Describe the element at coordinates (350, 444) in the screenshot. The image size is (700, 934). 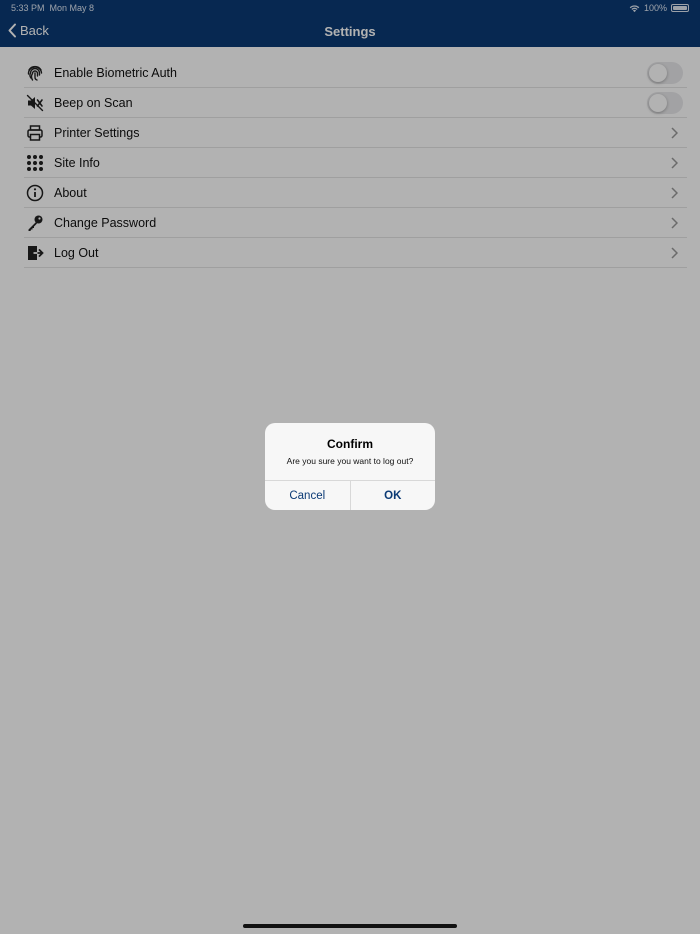
I see `dialog-title: Confirm` at that location.